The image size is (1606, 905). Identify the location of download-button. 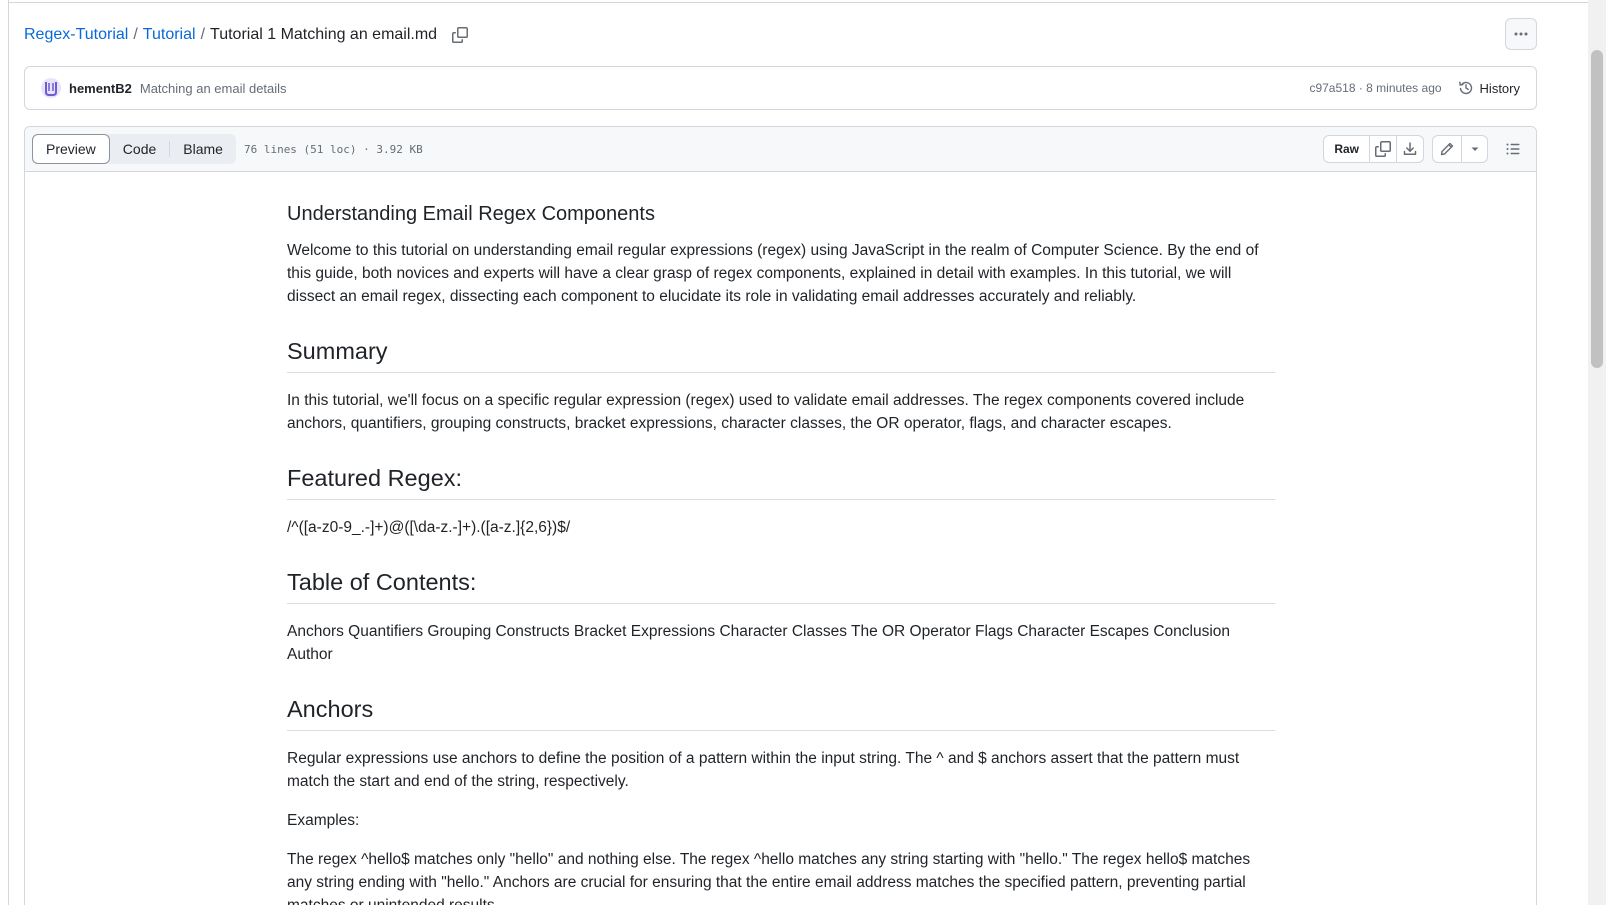
(1409, 149).